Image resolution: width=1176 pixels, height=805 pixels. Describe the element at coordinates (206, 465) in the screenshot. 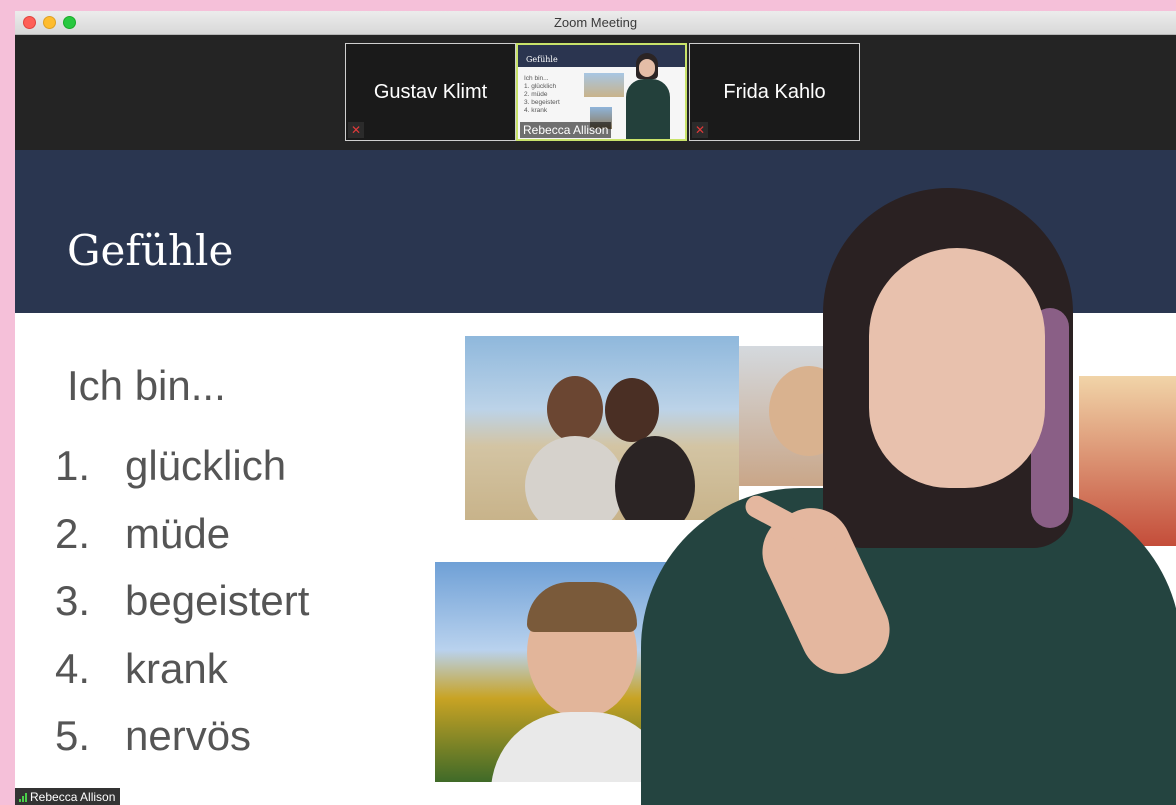

I see `list-word: glücklich` at that location.